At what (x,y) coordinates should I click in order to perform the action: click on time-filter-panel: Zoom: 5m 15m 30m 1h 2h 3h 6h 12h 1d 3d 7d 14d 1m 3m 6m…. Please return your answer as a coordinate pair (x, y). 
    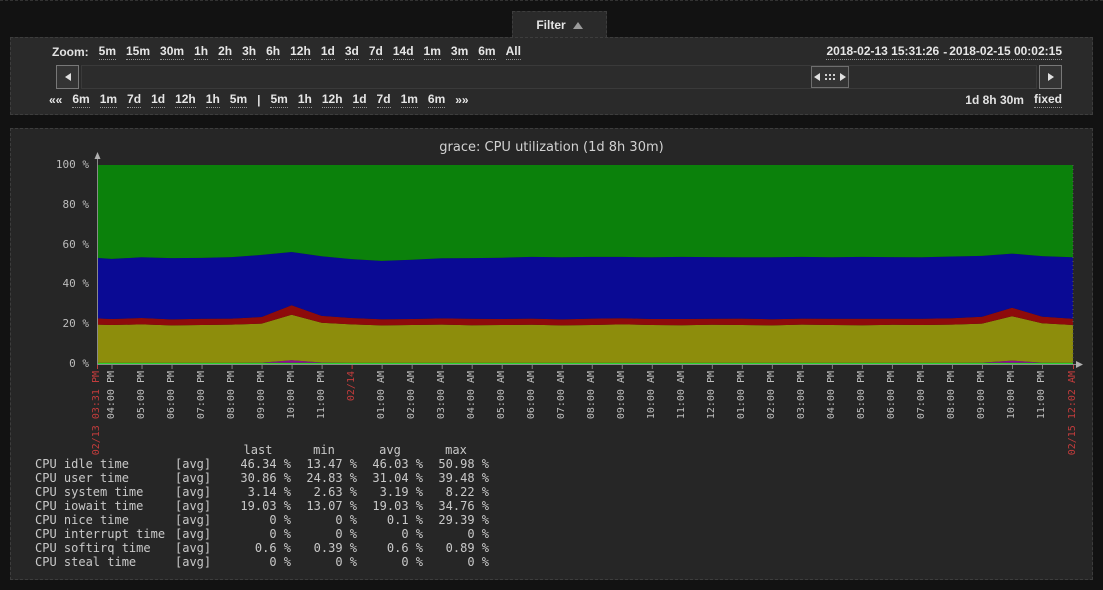
    Looking at the image, I should click on (551, 76).